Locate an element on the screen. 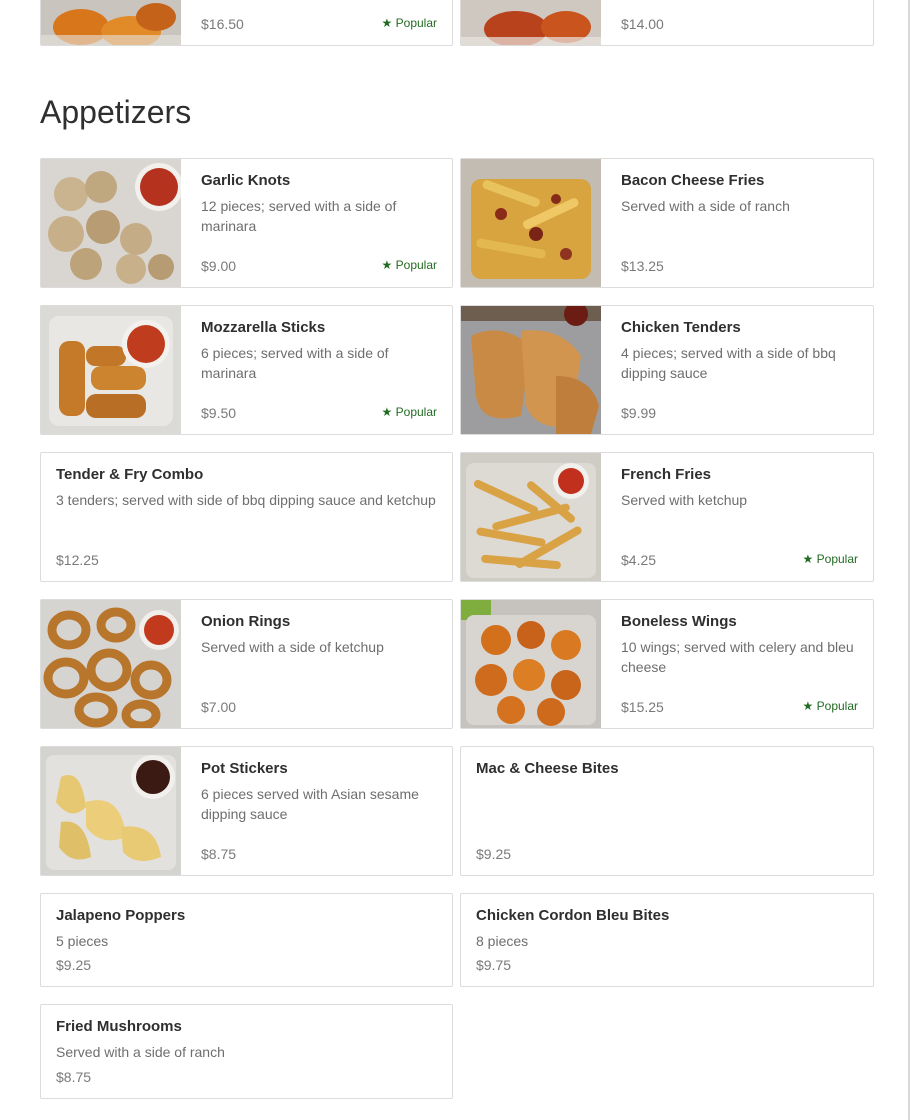 This screenshot has height=1120, width=910. menu-item-card-partial-left: $16.50 ★ Popular is located at coordinates (246, 23).